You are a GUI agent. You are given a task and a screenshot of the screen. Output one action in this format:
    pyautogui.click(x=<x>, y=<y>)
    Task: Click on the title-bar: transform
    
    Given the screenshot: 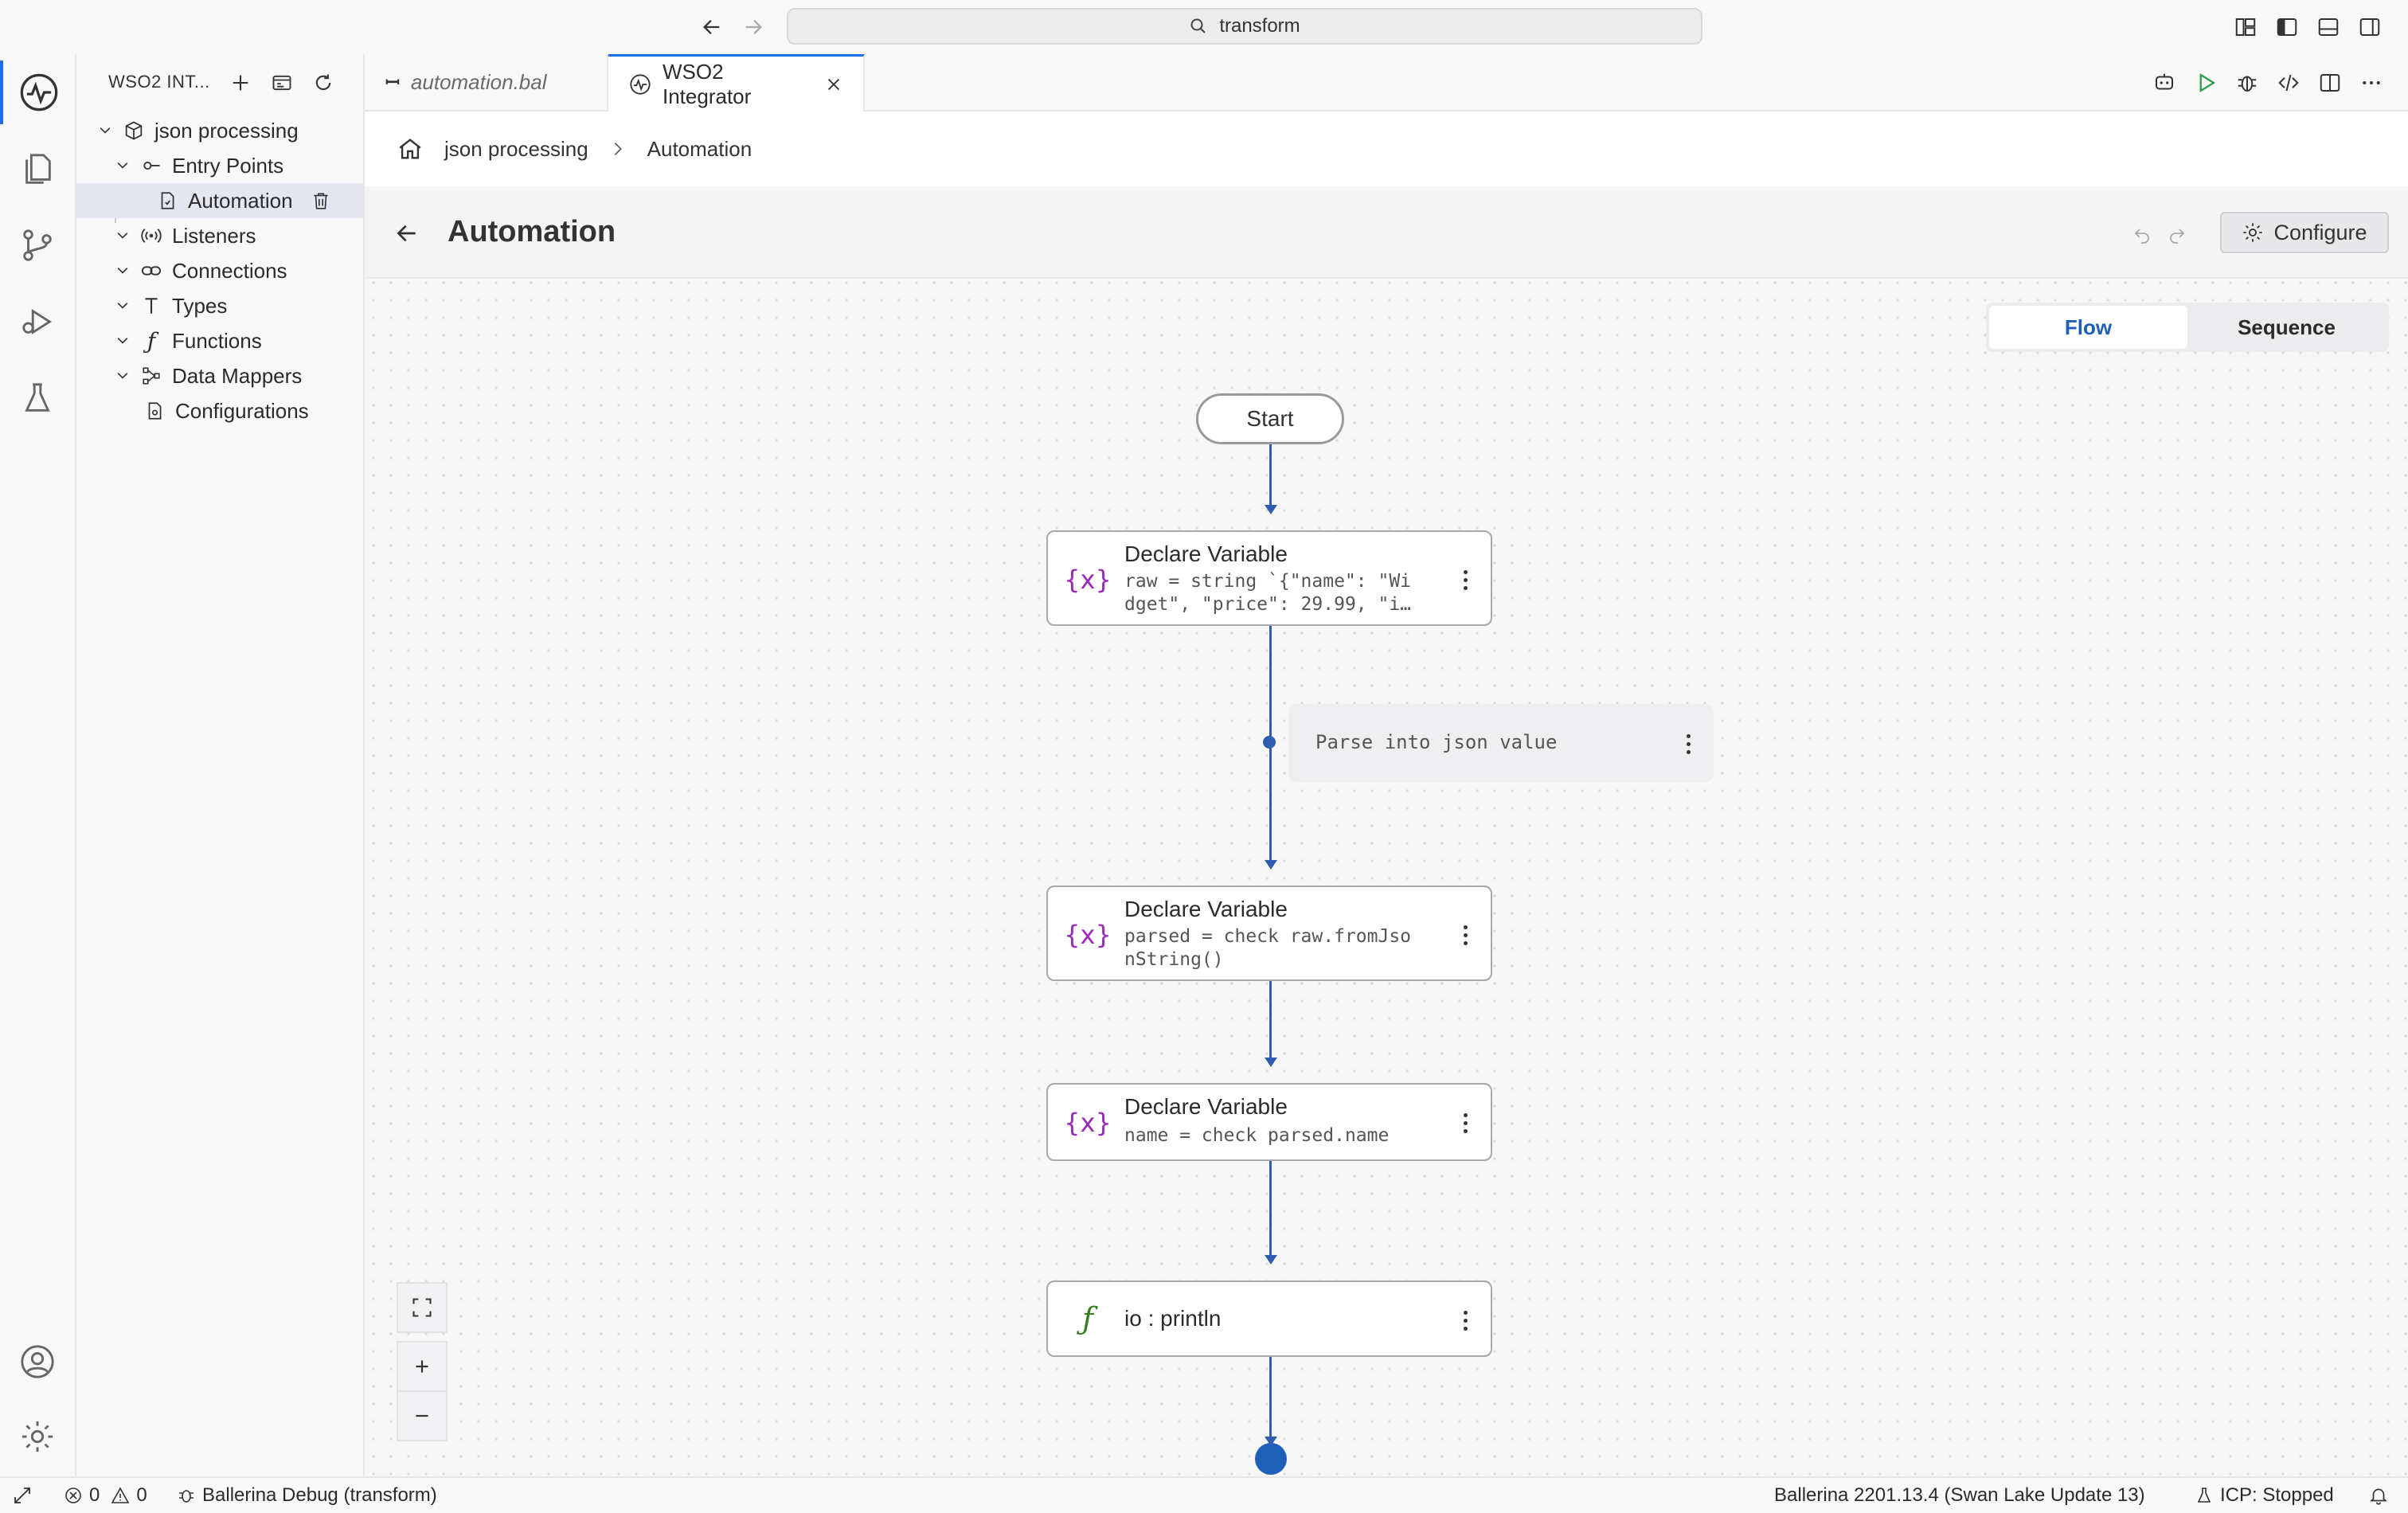 What is the action you would take?
    pyautogui.click(x=1204, y=28)
    